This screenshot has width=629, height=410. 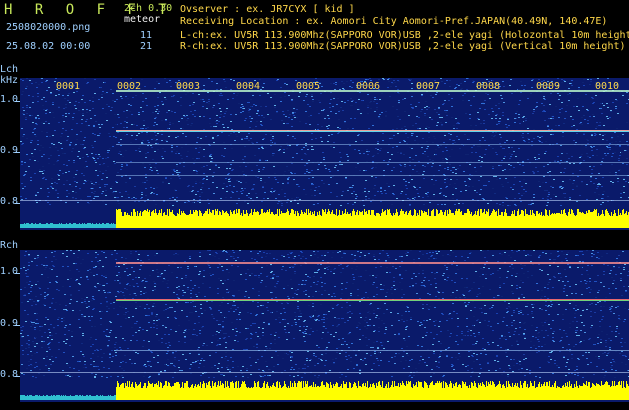 What do you see at coordinates (68, 86) in the screenshot?
I see `time-label-0001: 0001` at bounding box center [68, 86].